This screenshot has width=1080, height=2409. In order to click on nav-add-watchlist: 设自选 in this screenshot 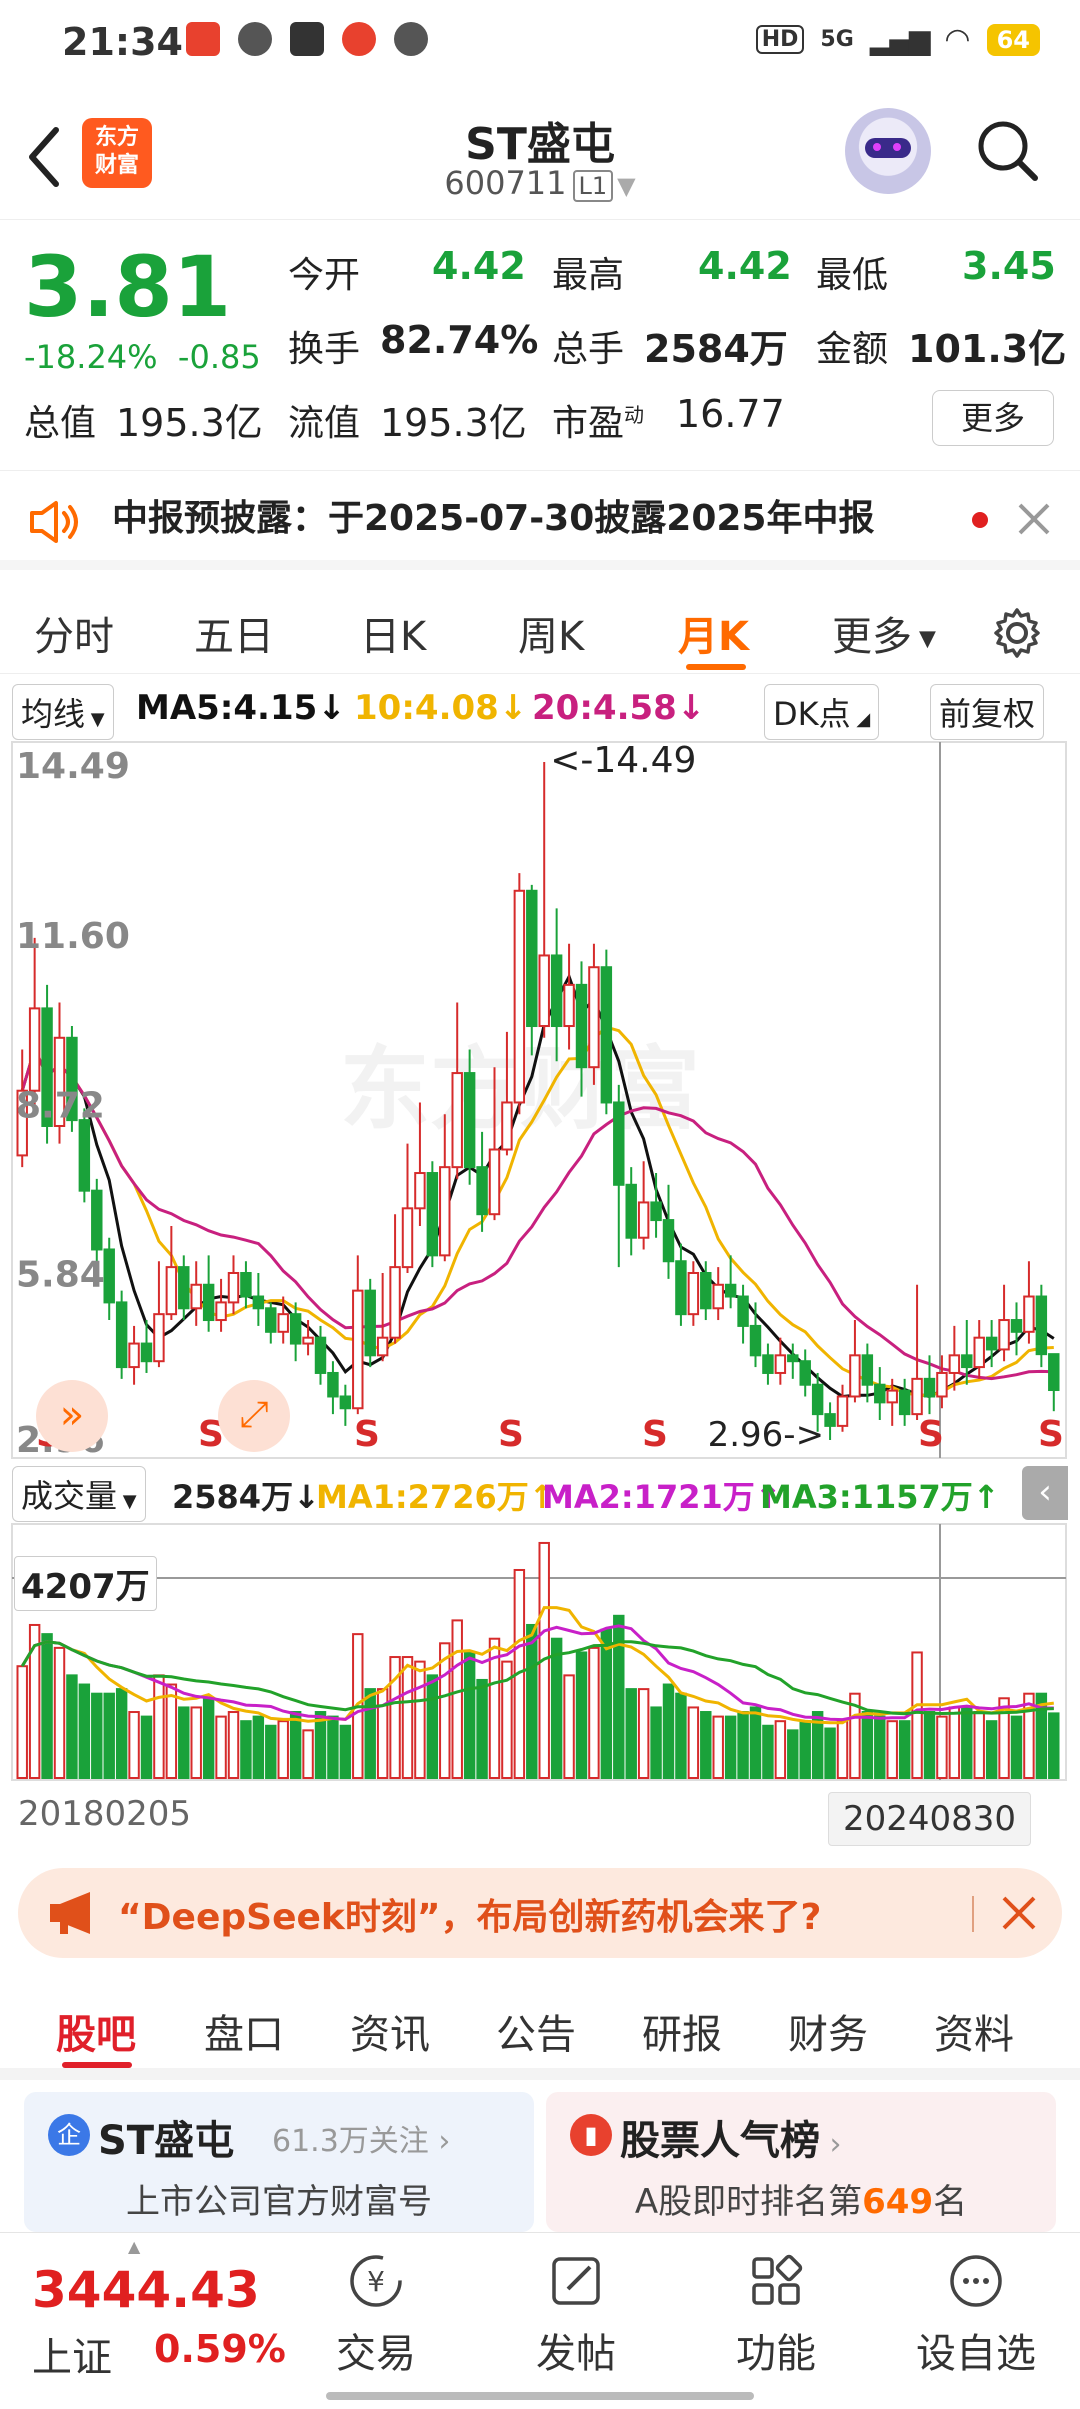, I will do `click(976, 2315)`.